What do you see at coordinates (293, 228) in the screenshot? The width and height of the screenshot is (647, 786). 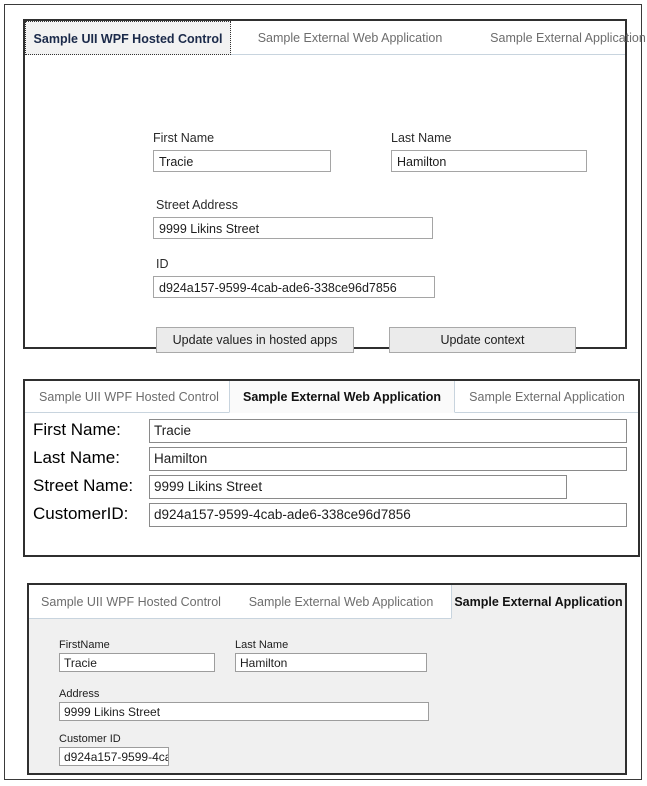 I see `input-street-address: 9999 Likins Street` at bounding box center [293, 228].